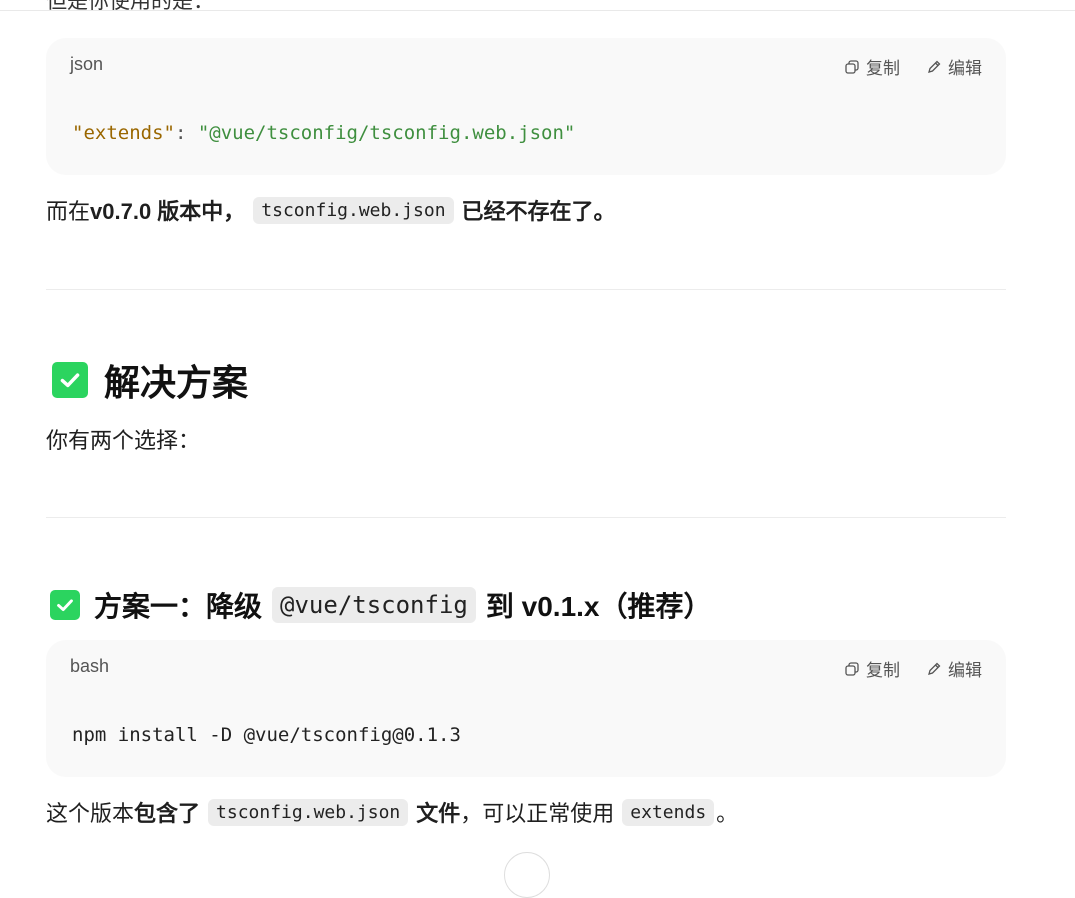 This screenshot has width=1075, height=898. Describe the element at coordinates (537, 813) in the screenshot. I see `para-text: ，可以正常使用` at that location.